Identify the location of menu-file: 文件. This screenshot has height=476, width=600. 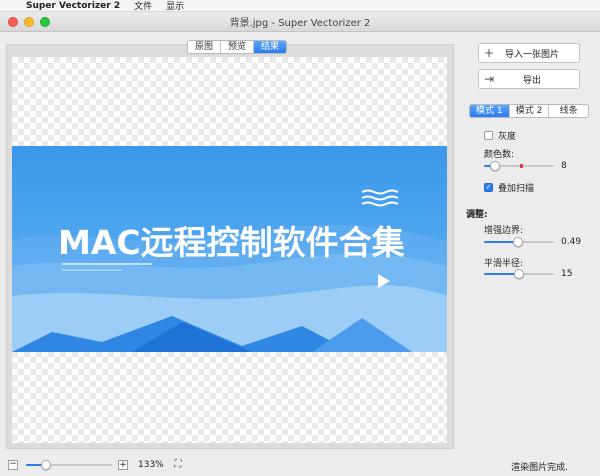
(143, 6).